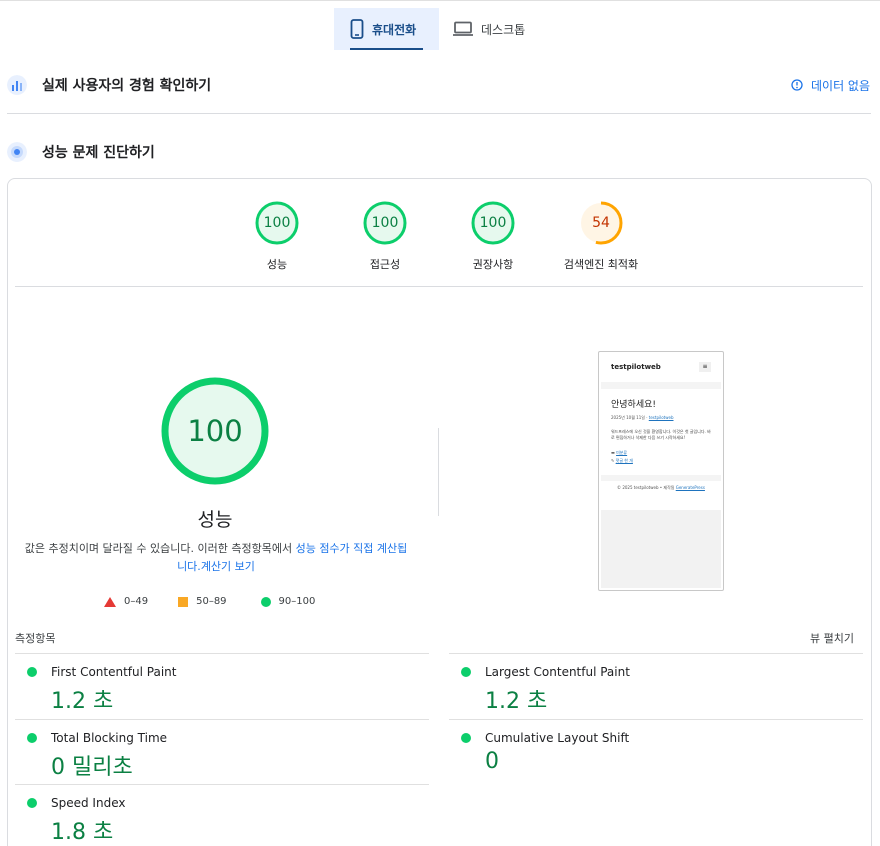 The height and width of the screenshot is (846, 880). I want to click on diagnose-title: 성능 문제 진단하기, so click(98, 153).